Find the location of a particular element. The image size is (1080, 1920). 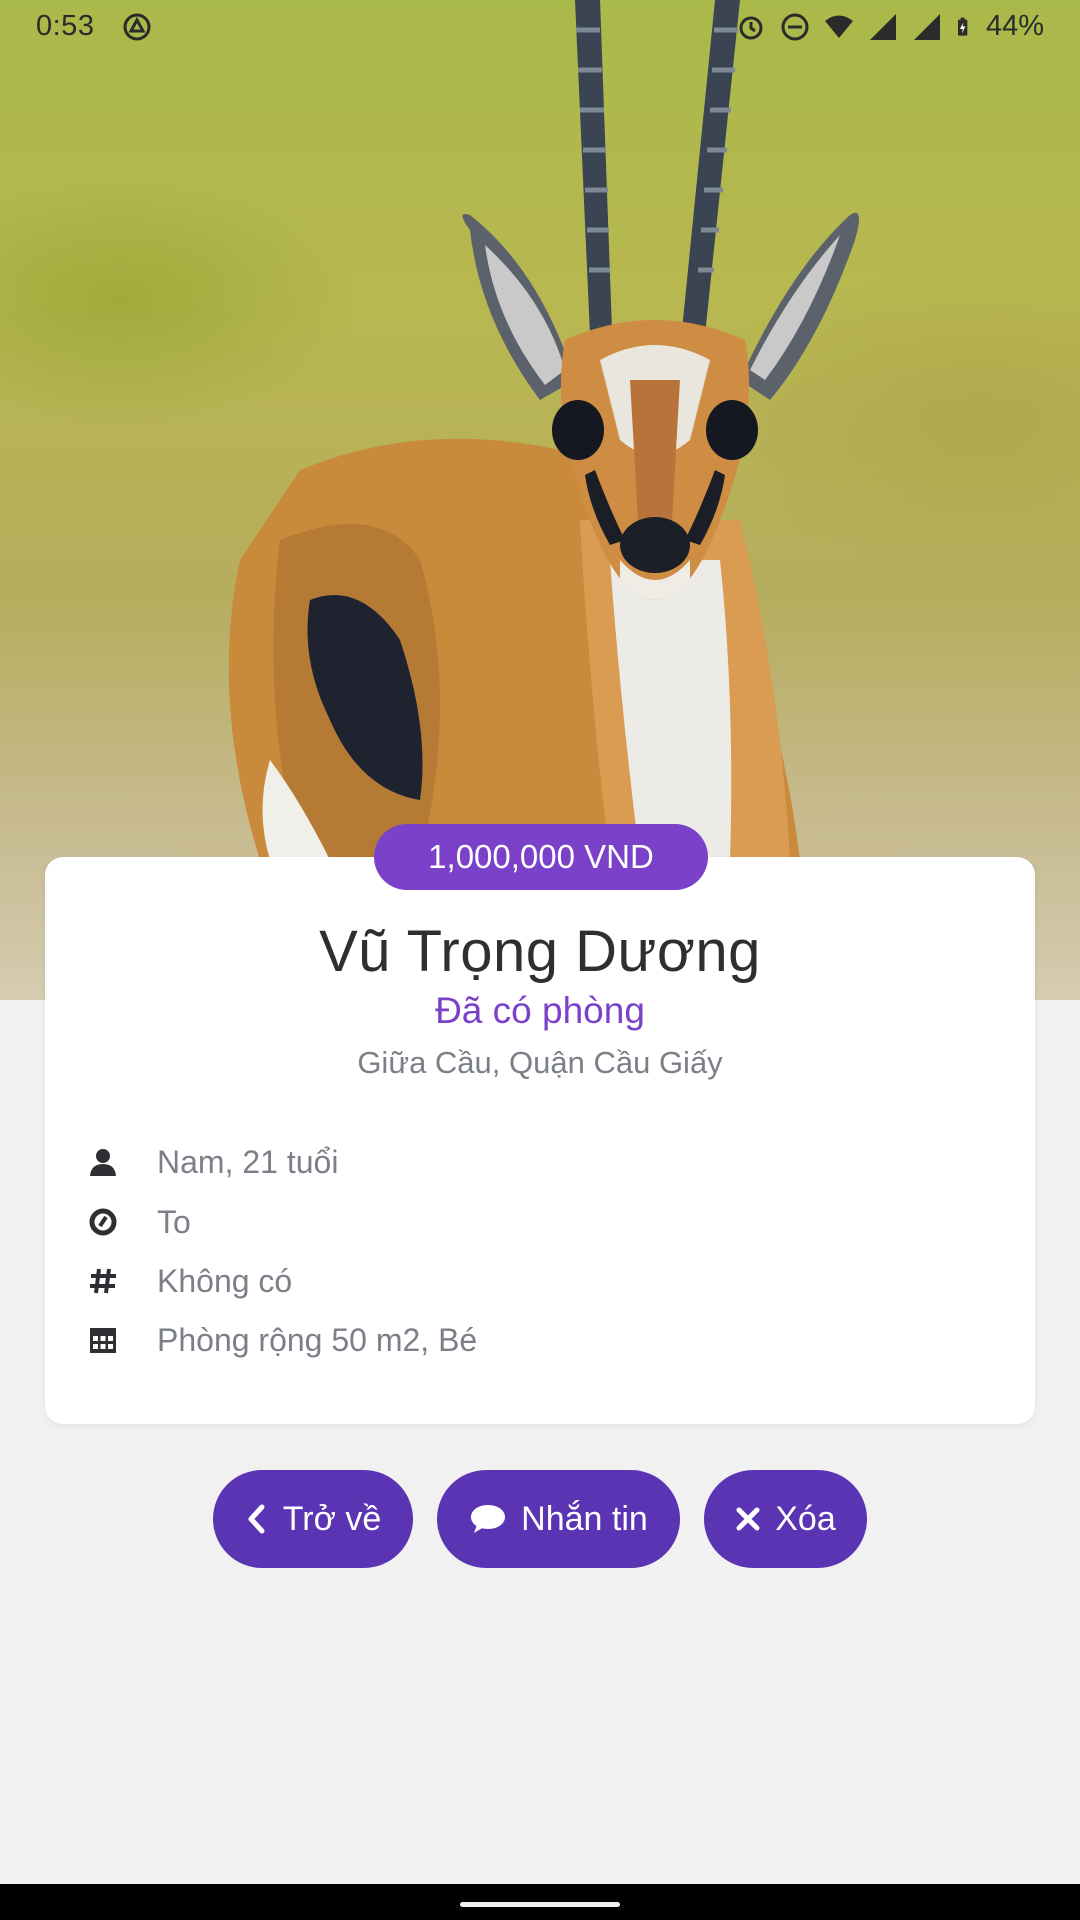

status-icons: 44% is located at coordinates (890, 26).